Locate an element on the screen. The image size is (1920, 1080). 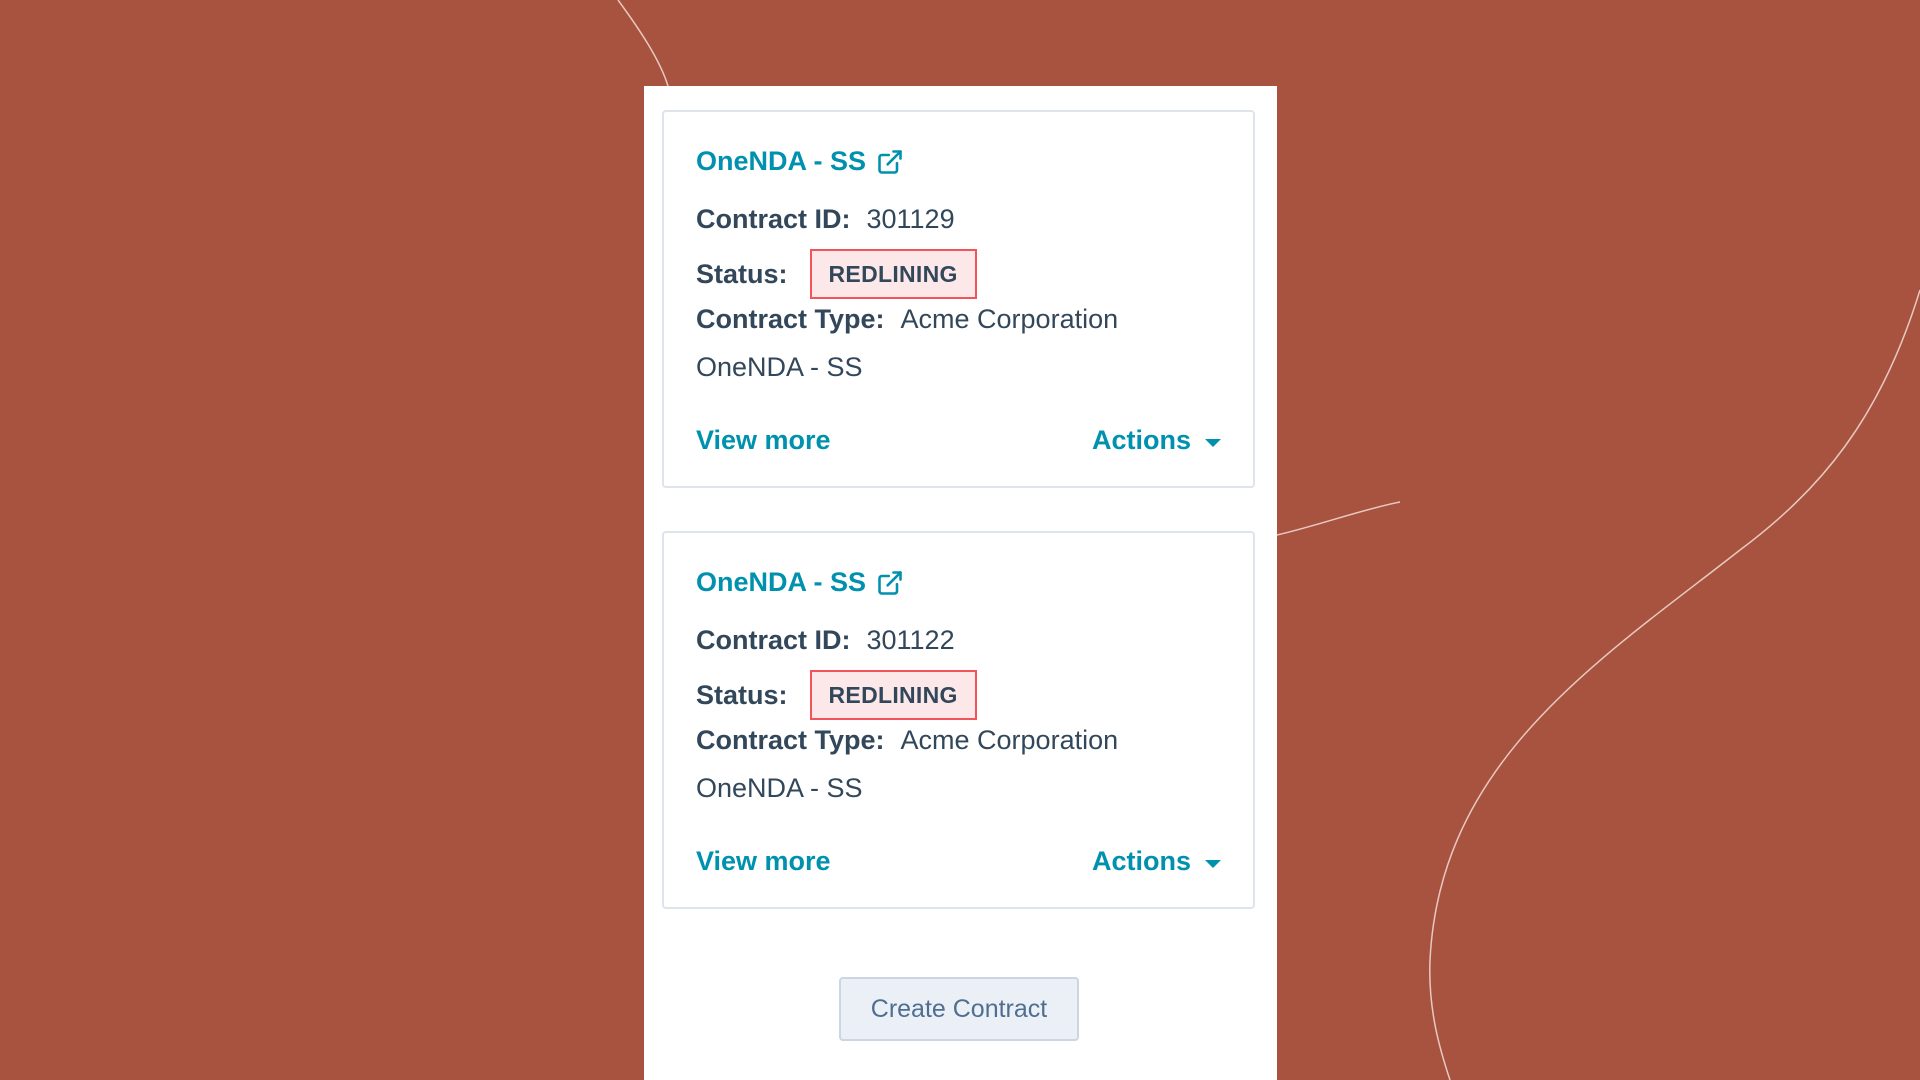
contract-id-value: 301129 is located at coordinates (910, 219).